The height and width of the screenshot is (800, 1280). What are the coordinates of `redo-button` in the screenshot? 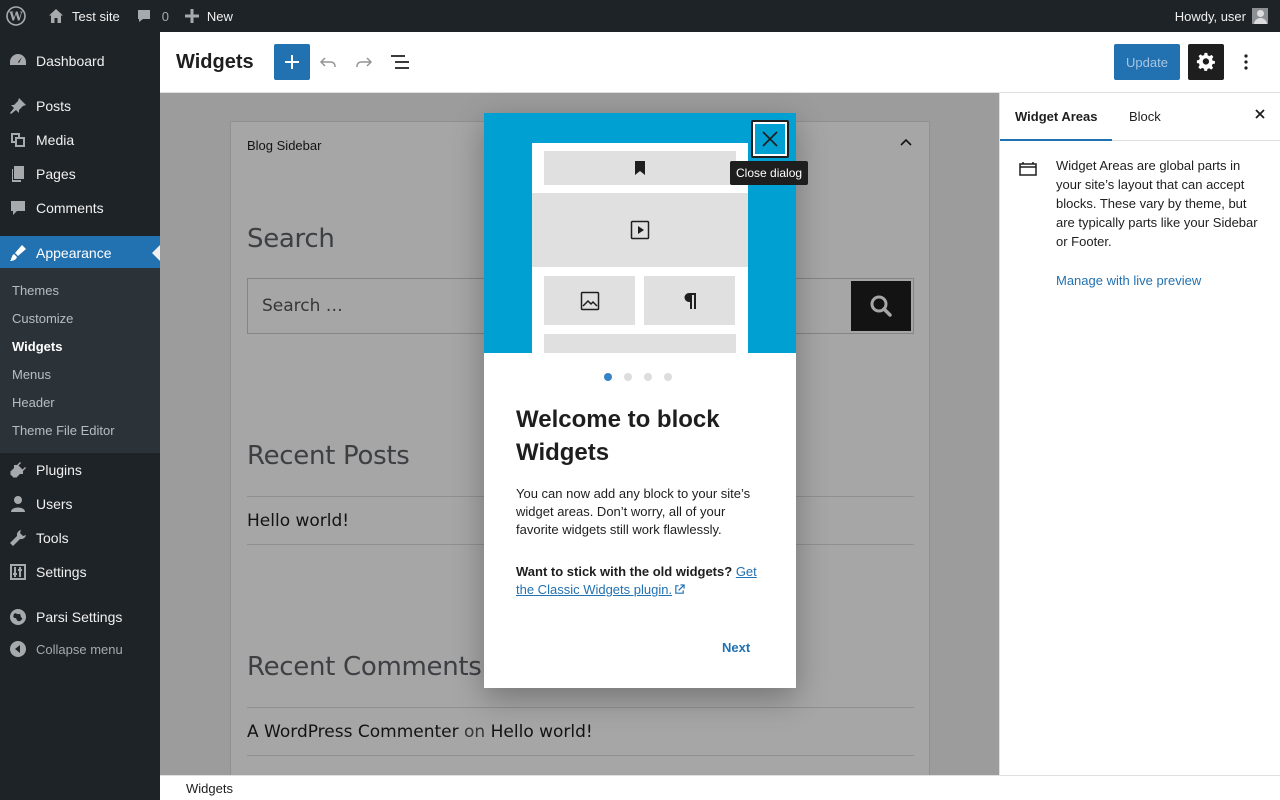 It's located at (364, 62).